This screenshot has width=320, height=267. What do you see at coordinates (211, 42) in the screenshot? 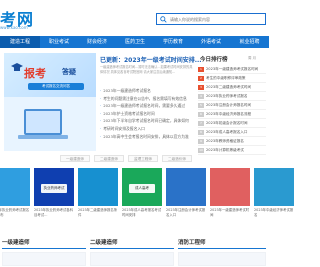
I see `nav-item-language: 外语考试` at bounding box center [211, 42].